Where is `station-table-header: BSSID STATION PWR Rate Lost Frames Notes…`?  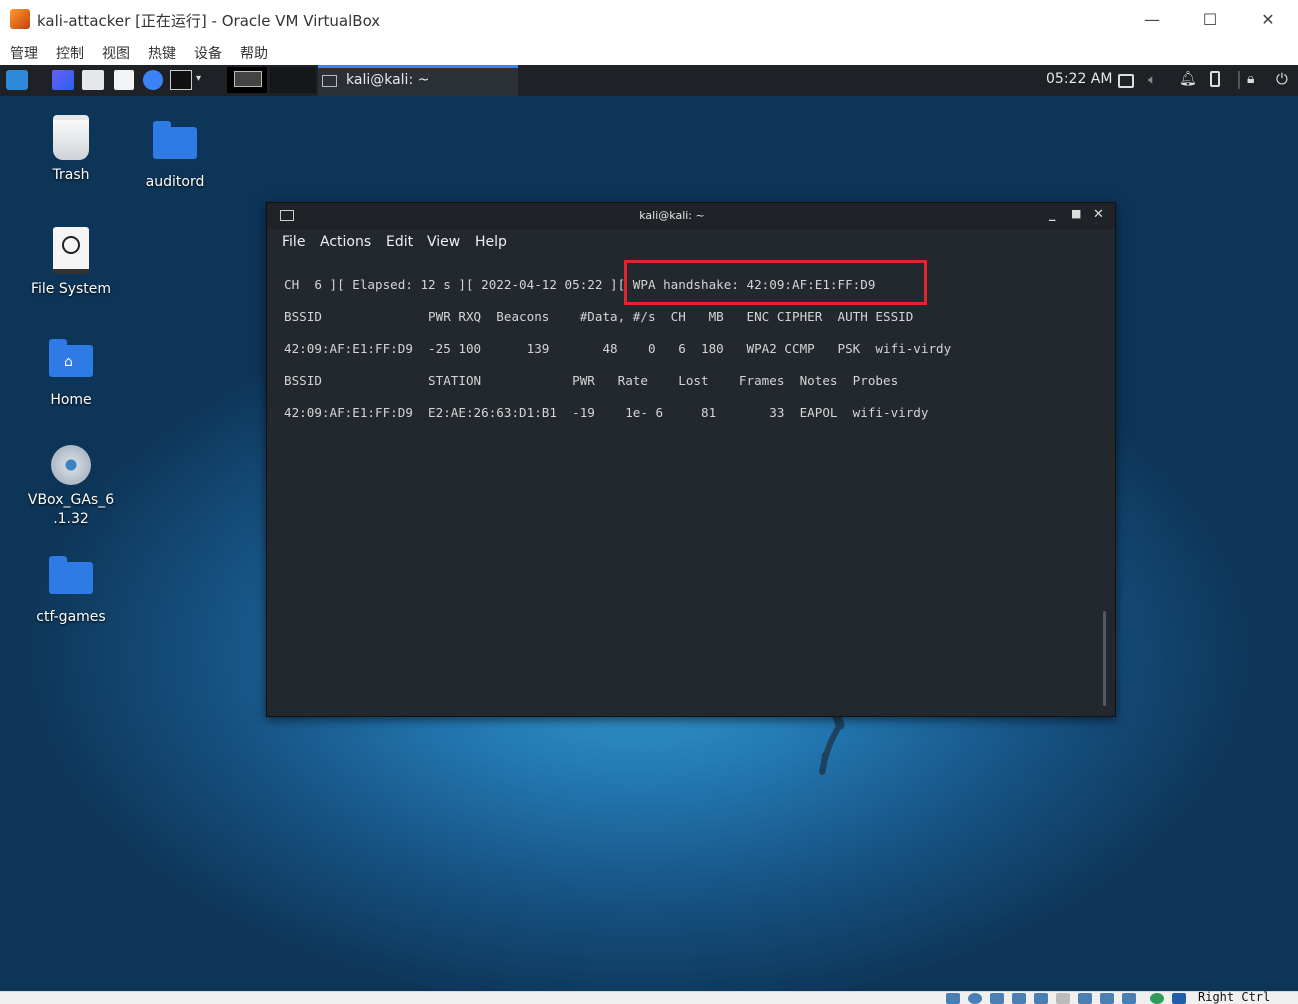 station-table-header: BSSID STATION PWR Rate Lost Frames Notes… is located at coordinates (591, 380).